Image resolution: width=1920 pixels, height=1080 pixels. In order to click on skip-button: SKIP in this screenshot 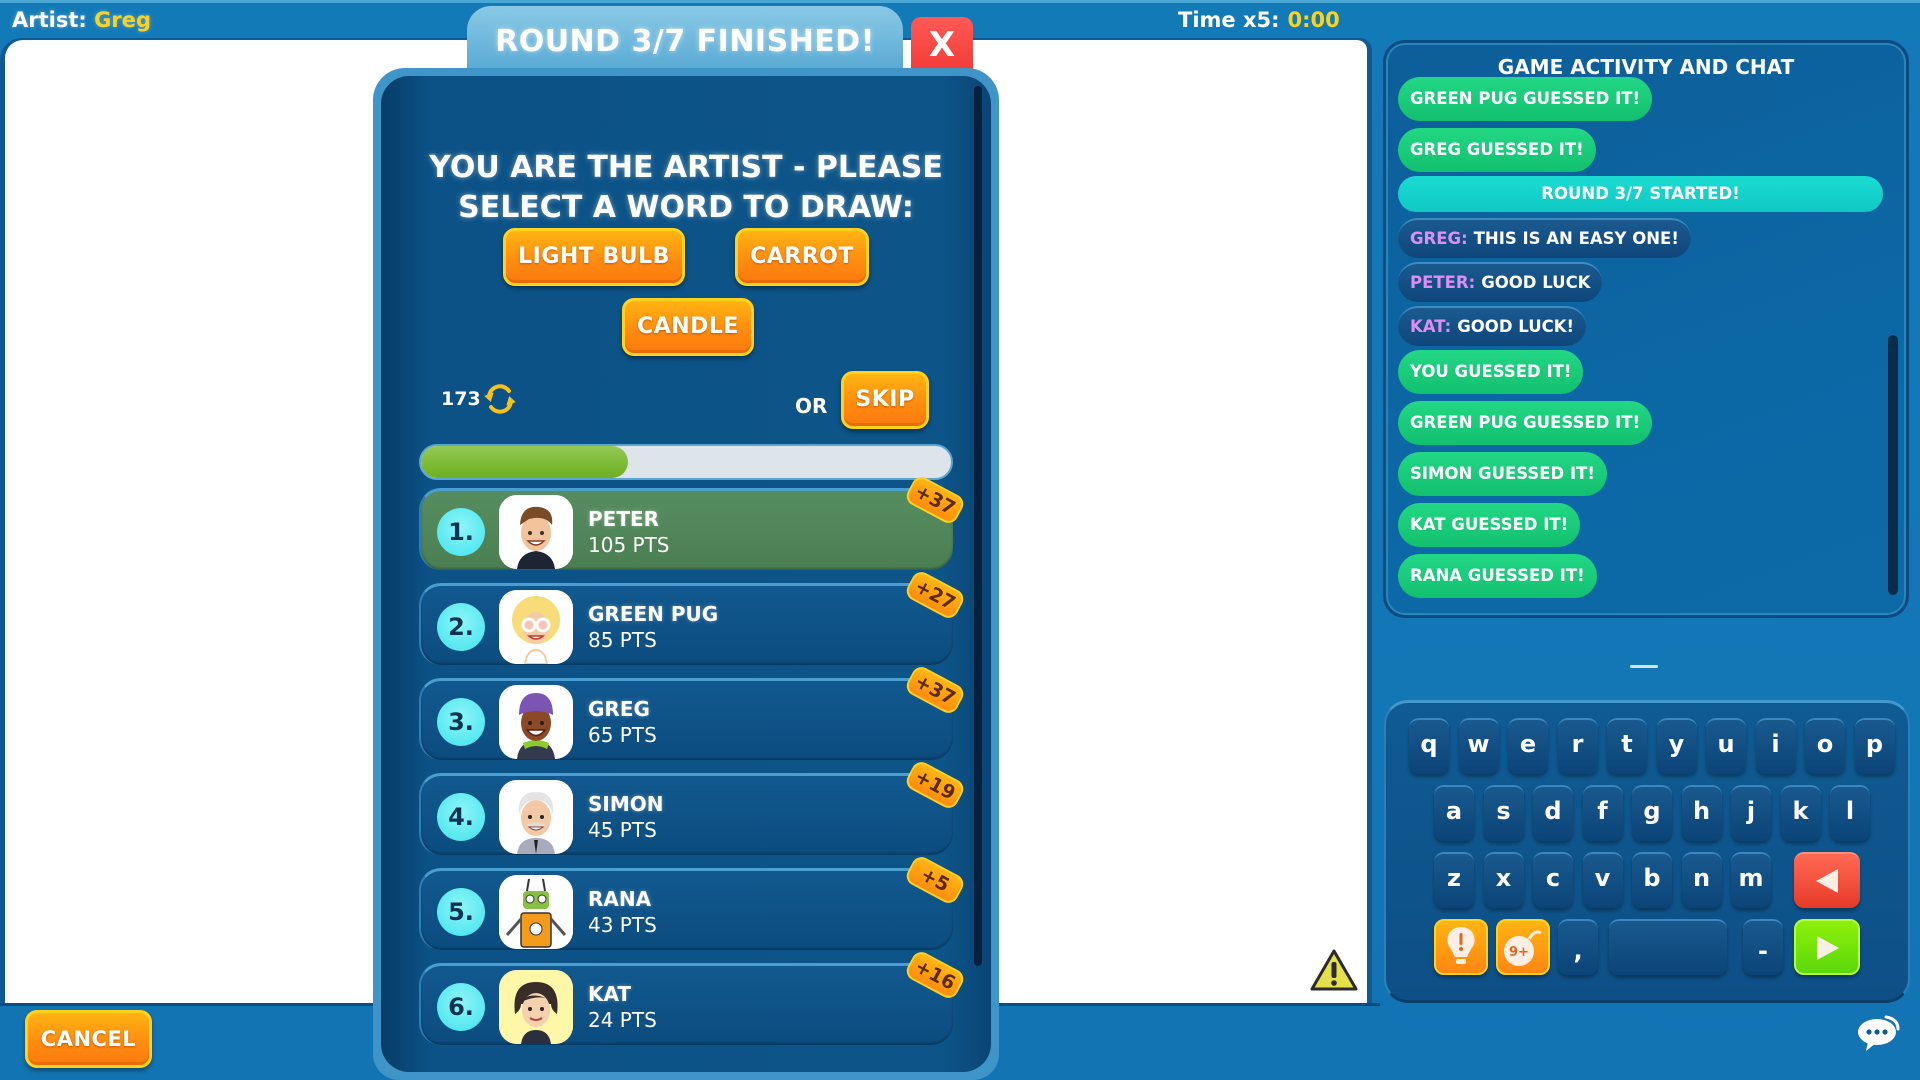, I will do `click(885, 400)`.